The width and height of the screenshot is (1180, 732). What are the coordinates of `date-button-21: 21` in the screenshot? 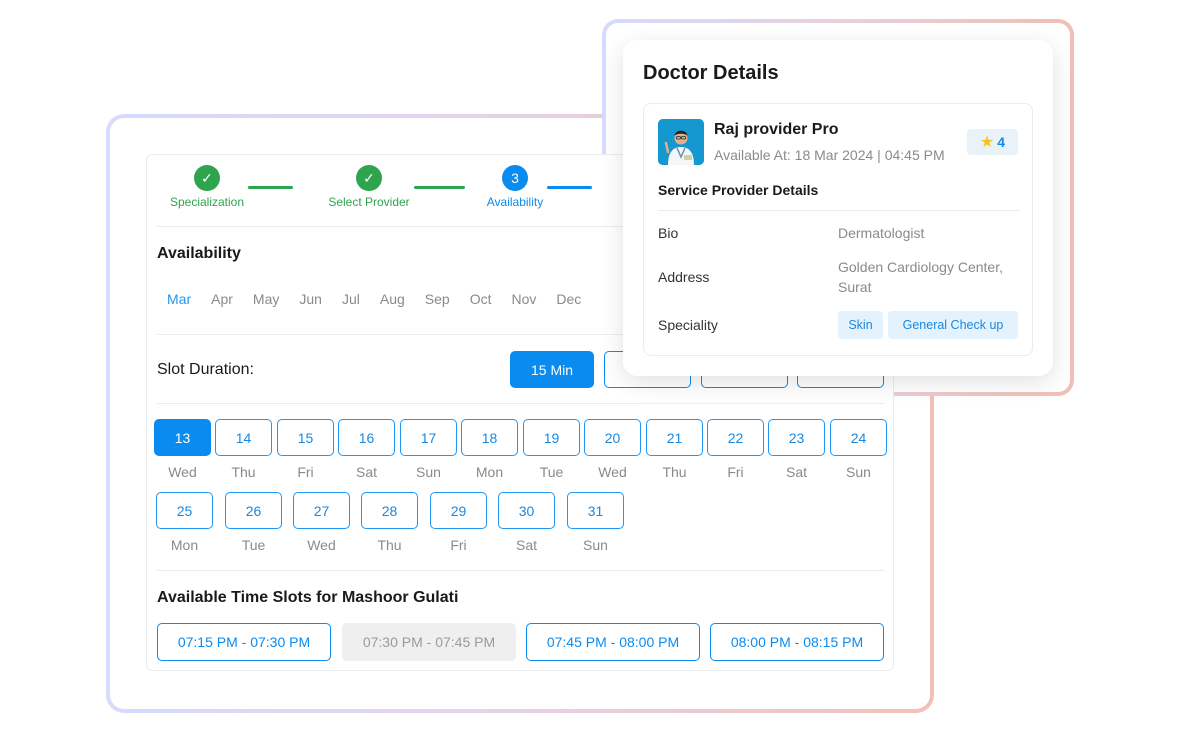 It's located at (674, 437).